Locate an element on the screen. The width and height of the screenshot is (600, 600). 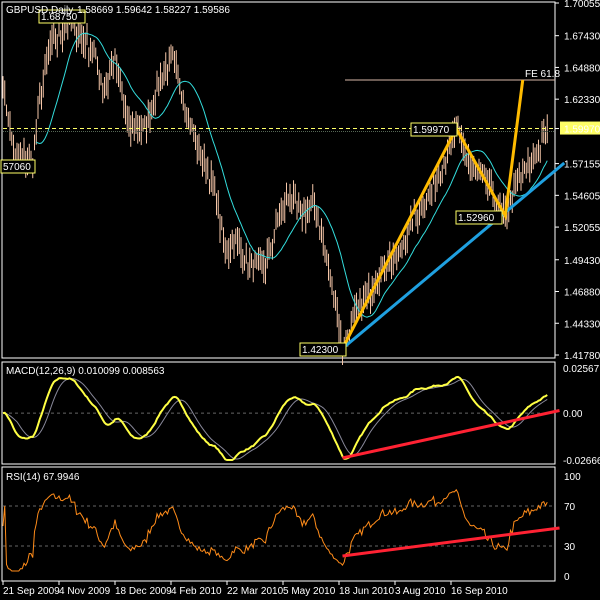
peak-label: 1.59970 is located at coordinates (431, 130).